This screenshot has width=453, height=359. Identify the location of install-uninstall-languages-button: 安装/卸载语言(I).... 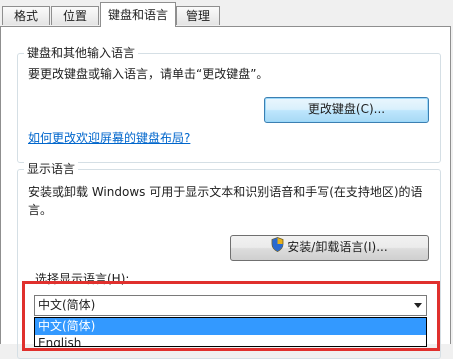
(329, 248).